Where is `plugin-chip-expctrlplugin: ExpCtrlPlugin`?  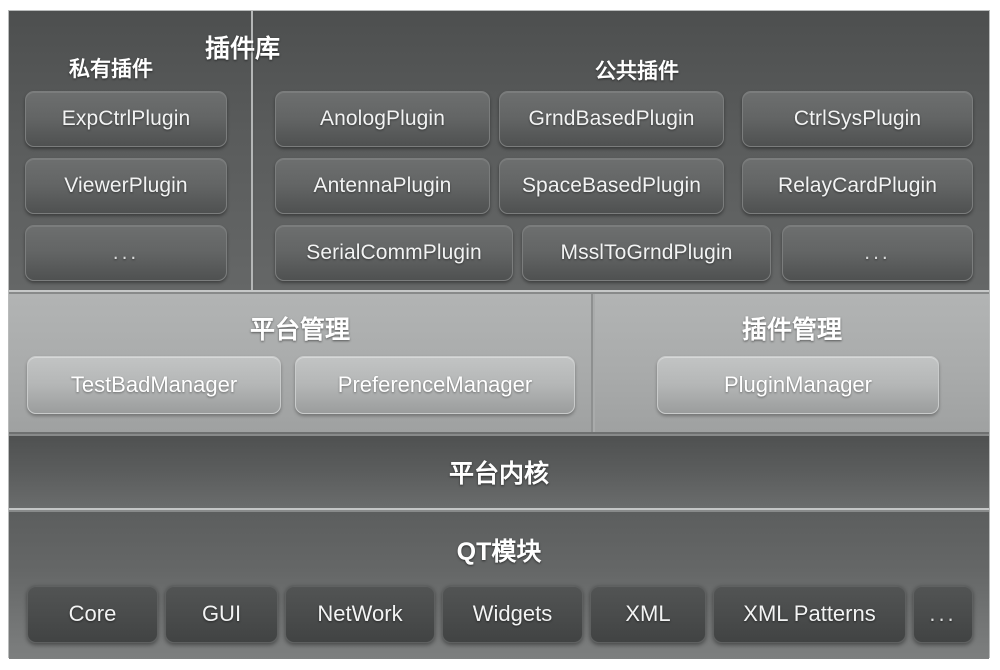 plugin-chip-expctrlplugin: ExpCtrlPlugin is located at coordinates (126, 119).